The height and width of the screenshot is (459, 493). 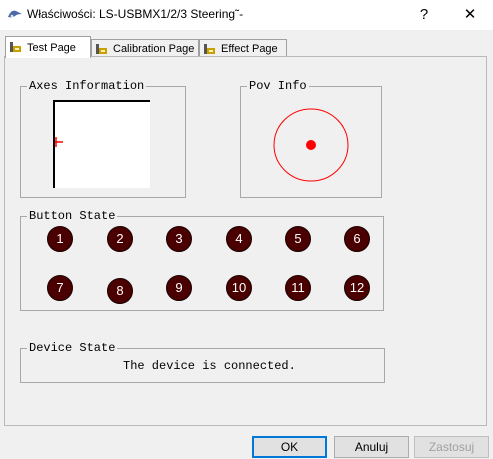 I want to click on device-state-title: Device State, so click(x=72, y=348).